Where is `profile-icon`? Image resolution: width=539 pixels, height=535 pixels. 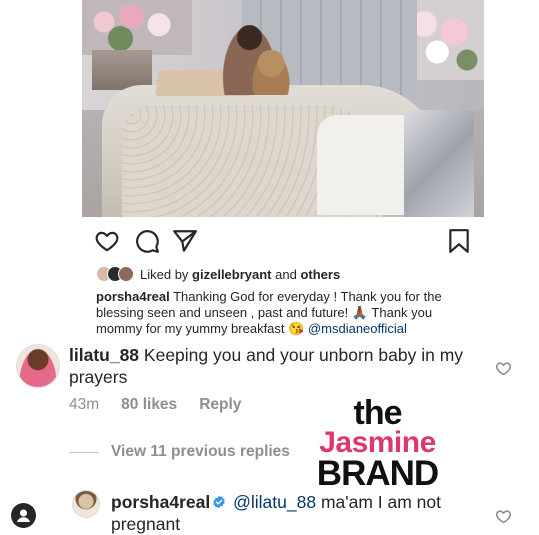 profile-icon is located at coordinates (23, 515).